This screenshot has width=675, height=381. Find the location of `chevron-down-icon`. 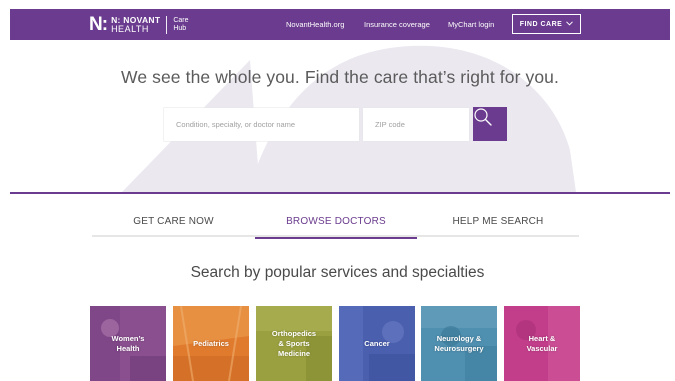

chevron-down-icon is located at coordinates (570, 24).